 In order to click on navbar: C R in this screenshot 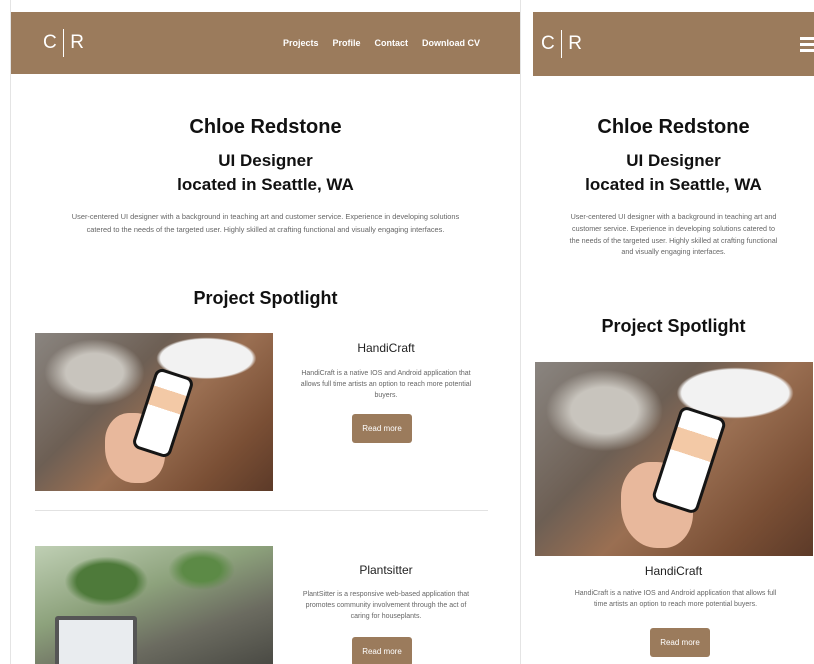, I will do `click(673, 44)`.